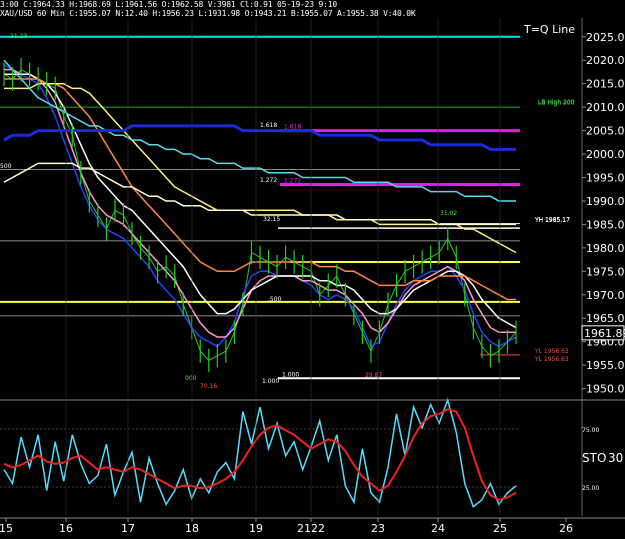 The height and width of the screenshot is (539, 625). What do you see at coordinates (551, 359) in the screenshot?
I see `annotation-label: YL 1956.63` at bounding box center [551, 359].